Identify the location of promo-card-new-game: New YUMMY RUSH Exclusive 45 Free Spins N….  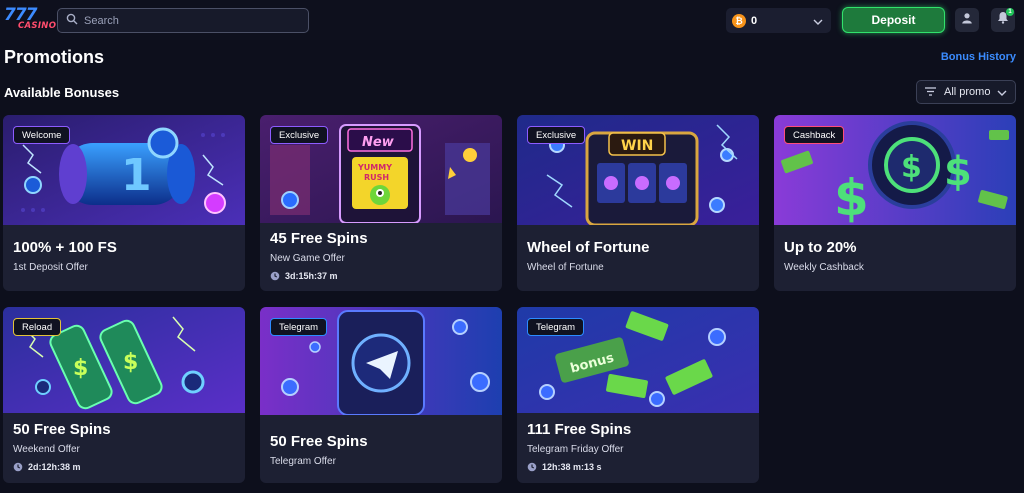
(381, 203).